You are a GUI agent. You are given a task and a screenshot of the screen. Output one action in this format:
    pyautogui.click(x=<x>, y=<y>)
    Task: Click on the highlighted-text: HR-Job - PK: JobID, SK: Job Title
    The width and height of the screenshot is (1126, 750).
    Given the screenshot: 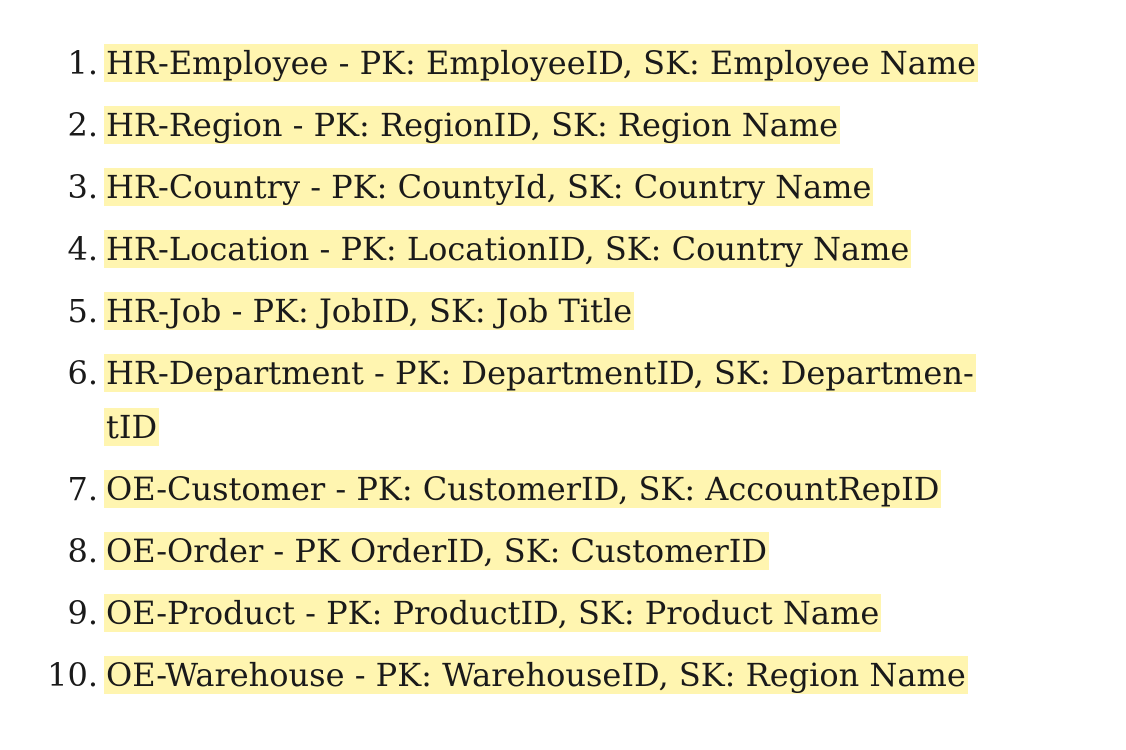 What is the action you would take?
    pyautogui.click(x=369, y=311)
    